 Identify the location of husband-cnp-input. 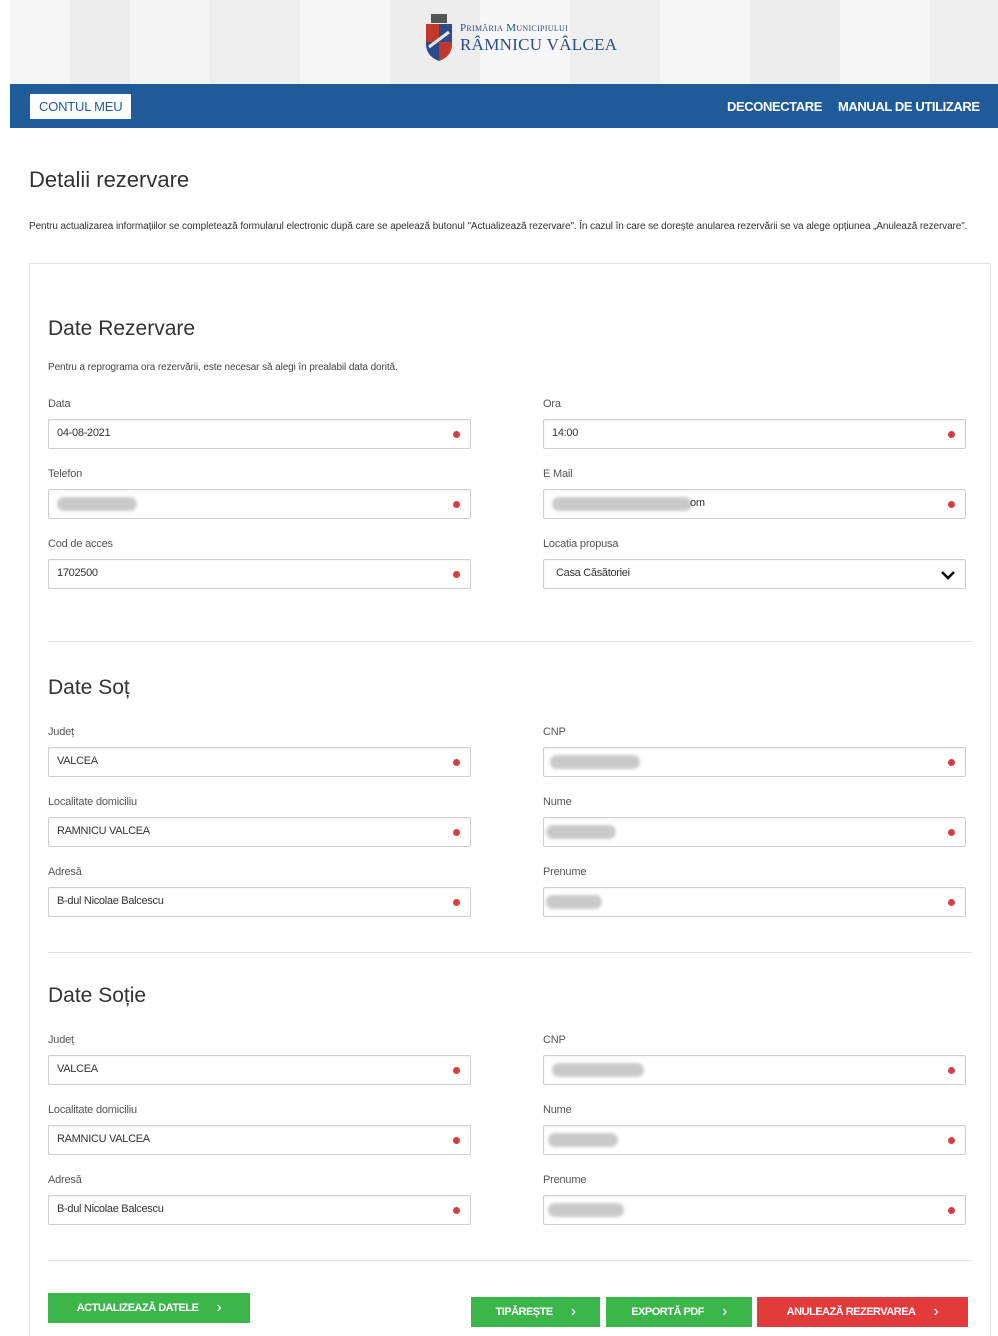
(754, 762).